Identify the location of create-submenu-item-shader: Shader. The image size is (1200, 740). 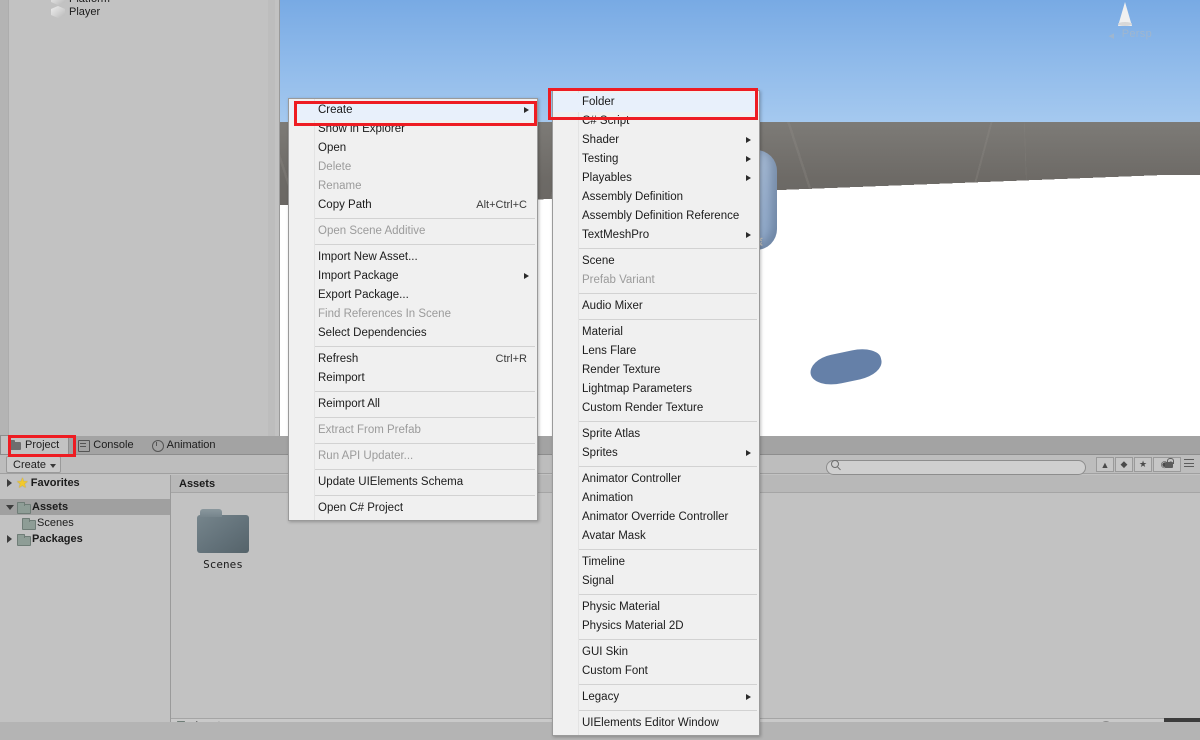
(656, 140).